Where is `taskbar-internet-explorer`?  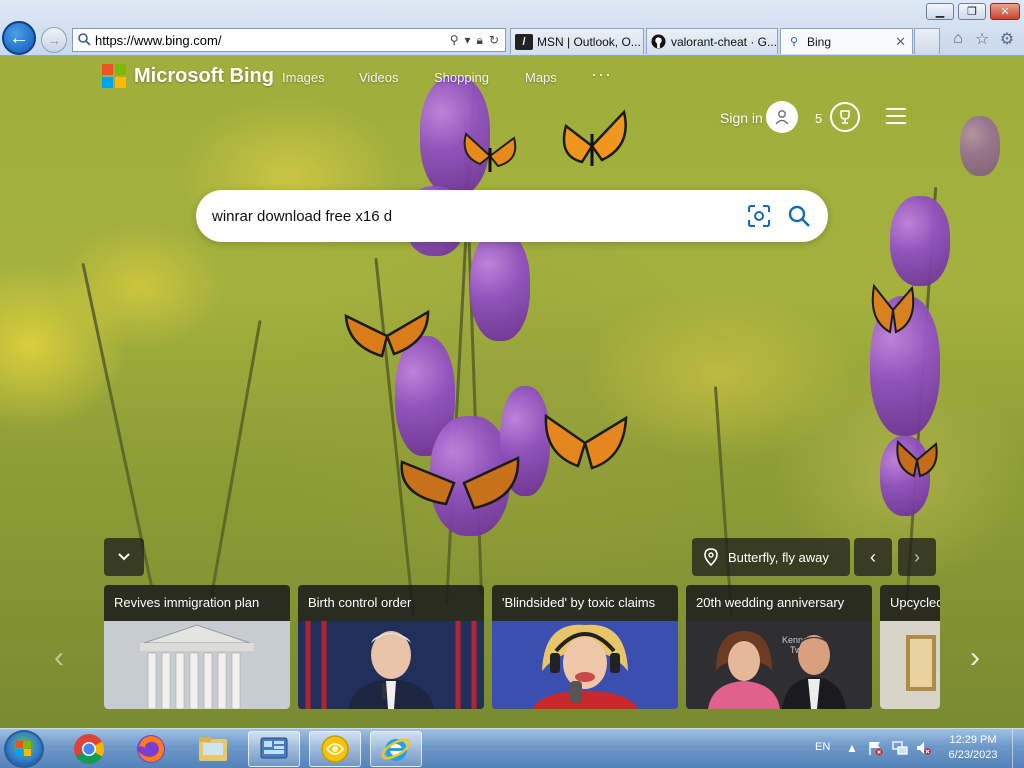 taskbar-internet-explorer is located at coordinates (396, 749).